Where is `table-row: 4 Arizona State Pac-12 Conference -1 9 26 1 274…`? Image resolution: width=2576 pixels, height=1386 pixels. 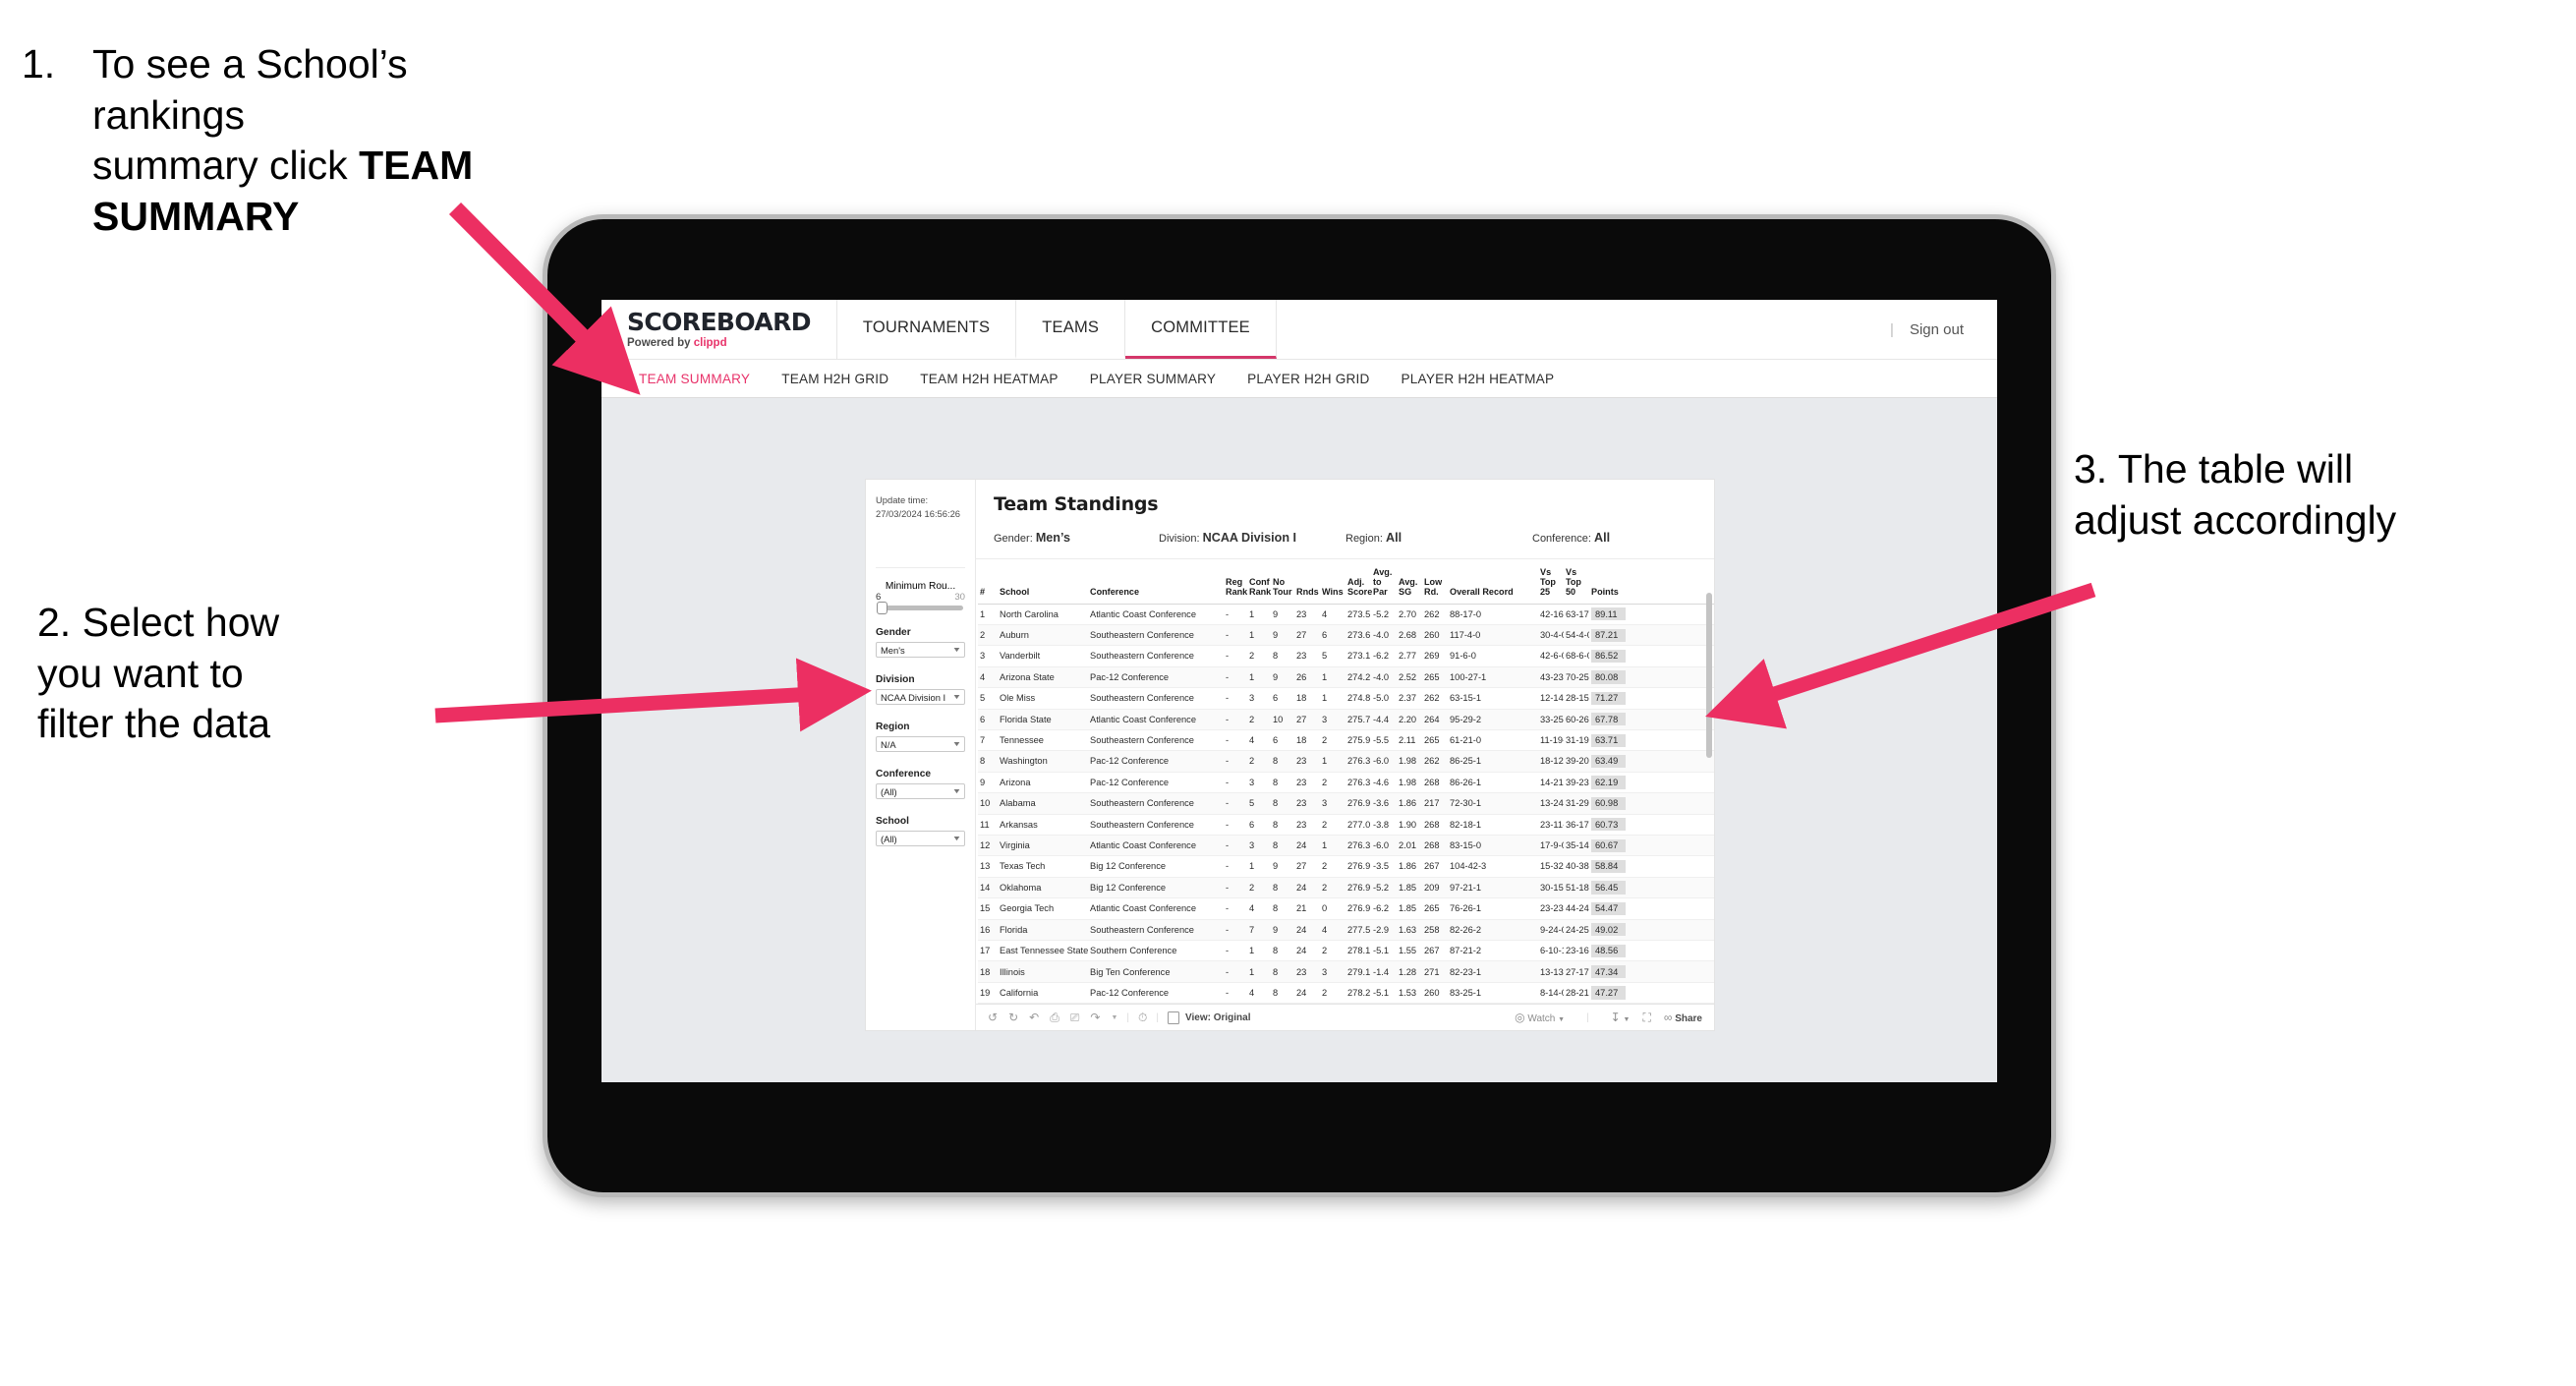
table-row: 4 Arizona State Pac-12 Conference -1 9 26 1 274… is located at coordinates (1346, 678).